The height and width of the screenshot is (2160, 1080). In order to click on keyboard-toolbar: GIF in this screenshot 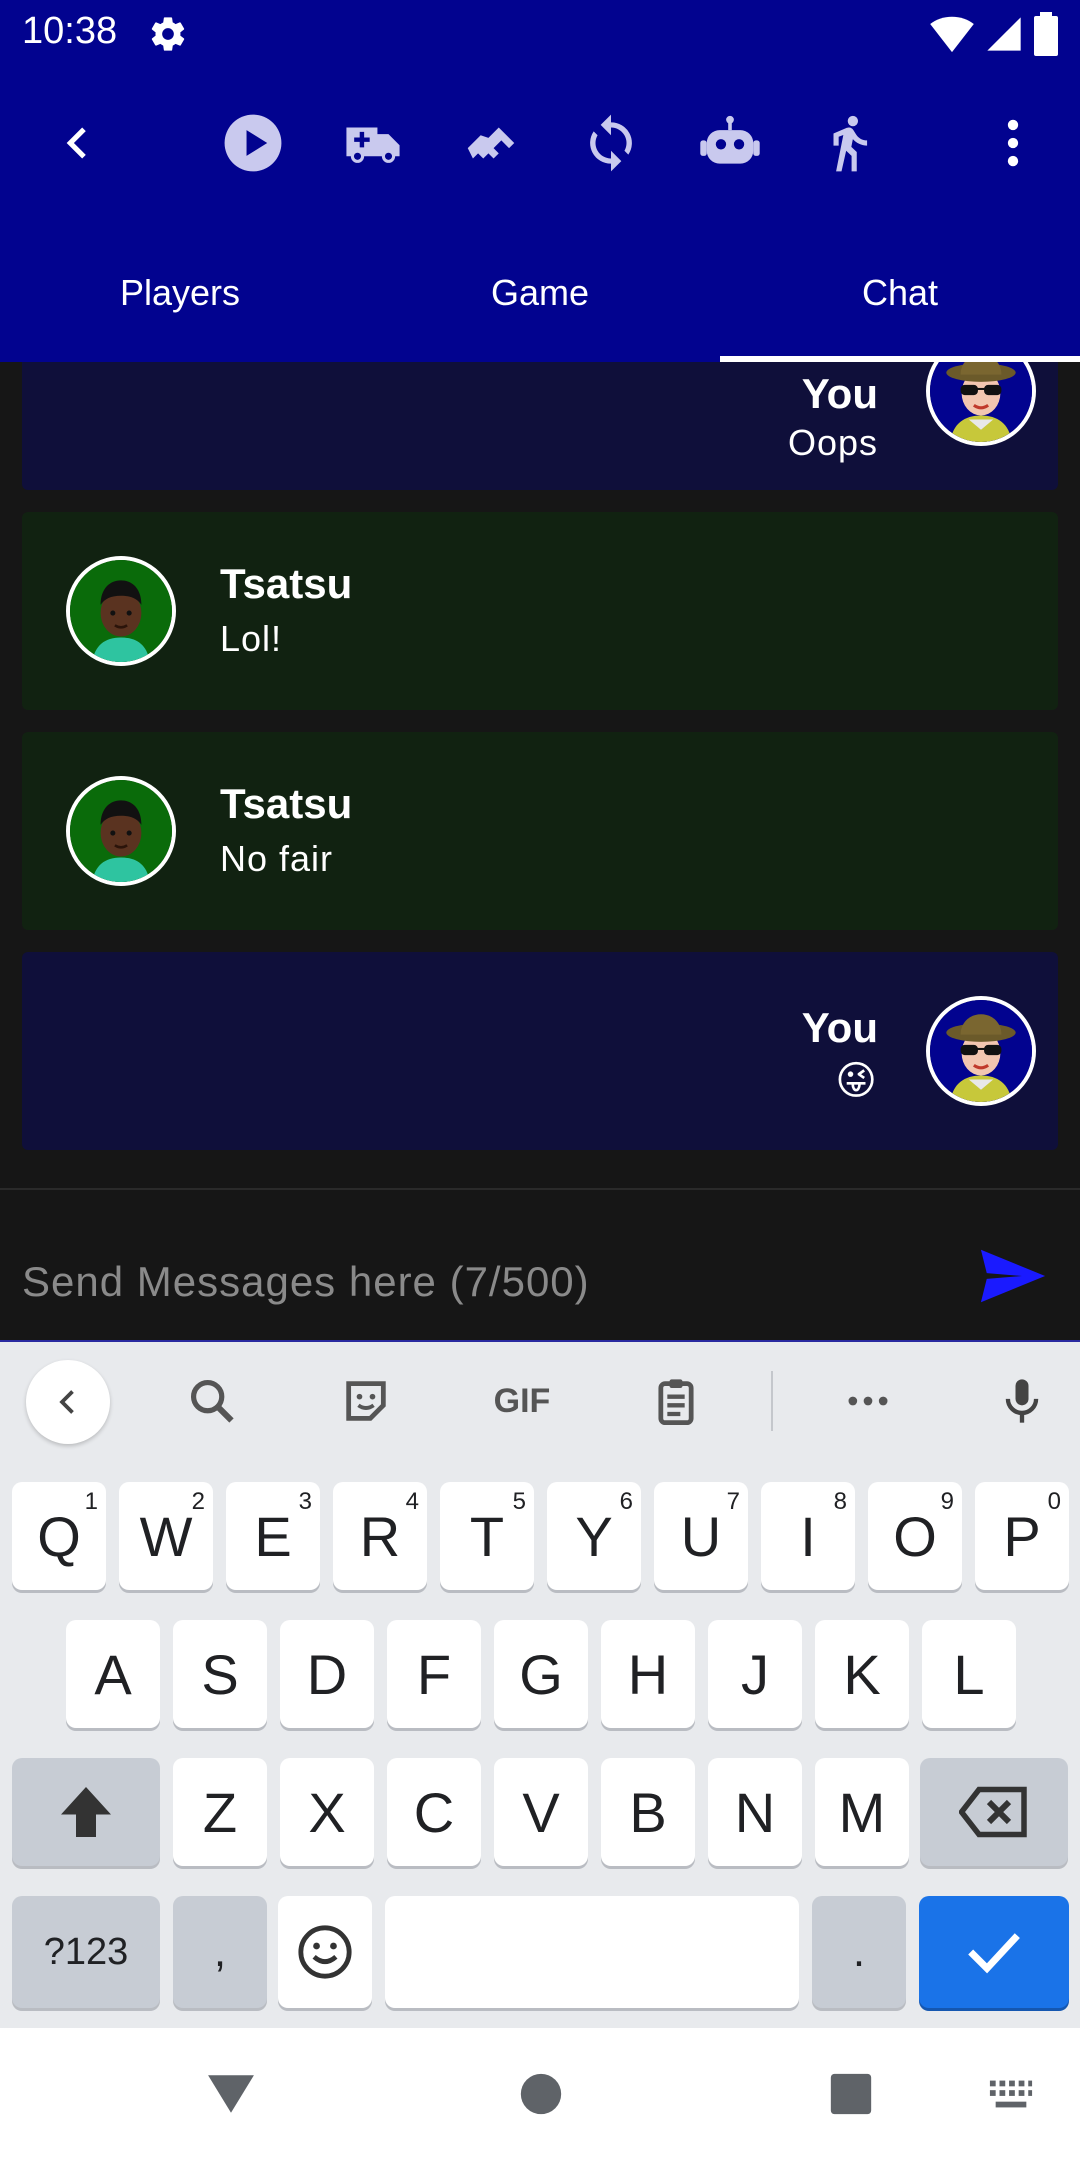, I will do `click(540, 1401)`.